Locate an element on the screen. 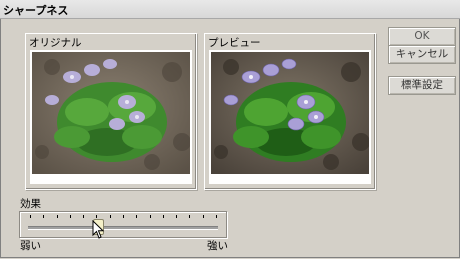  effect-min-label: 弱い is located at coordinates (30, 246).